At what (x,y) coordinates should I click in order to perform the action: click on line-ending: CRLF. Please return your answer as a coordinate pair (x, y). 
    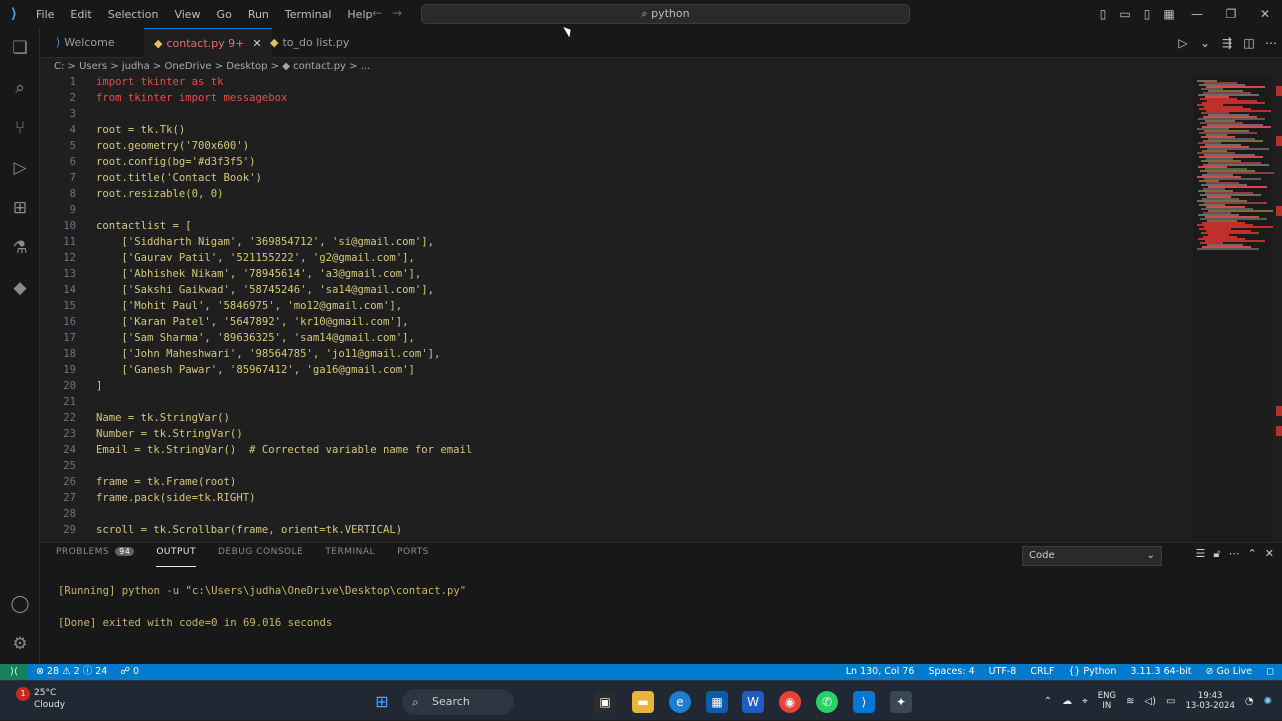
    Looking at the image, I should click on (1042, 672).